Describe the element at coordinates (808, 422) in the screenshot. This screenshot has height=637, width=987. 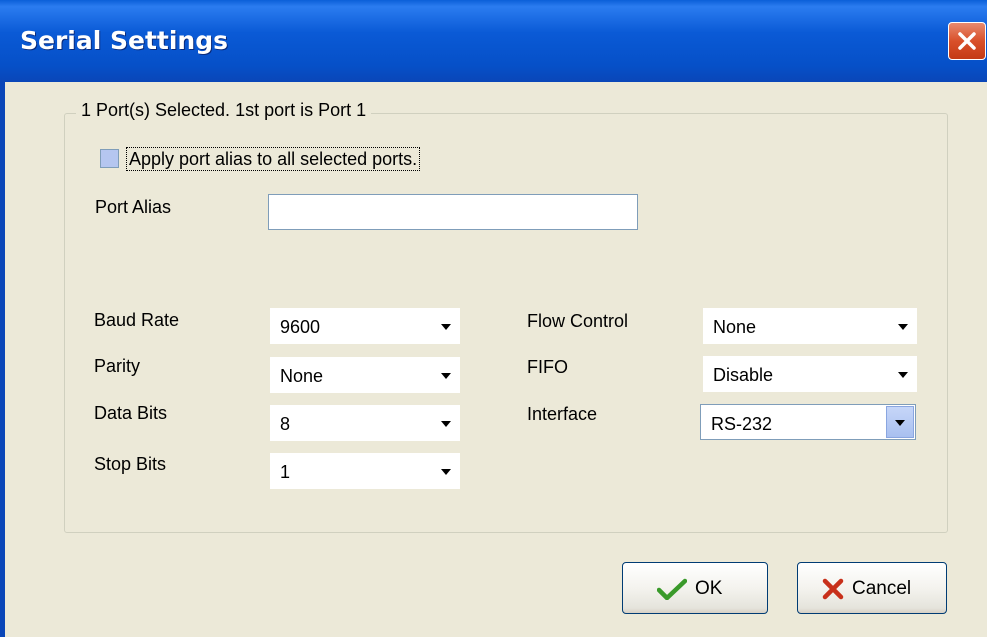
I see `interface-select: RS-232` at that location.